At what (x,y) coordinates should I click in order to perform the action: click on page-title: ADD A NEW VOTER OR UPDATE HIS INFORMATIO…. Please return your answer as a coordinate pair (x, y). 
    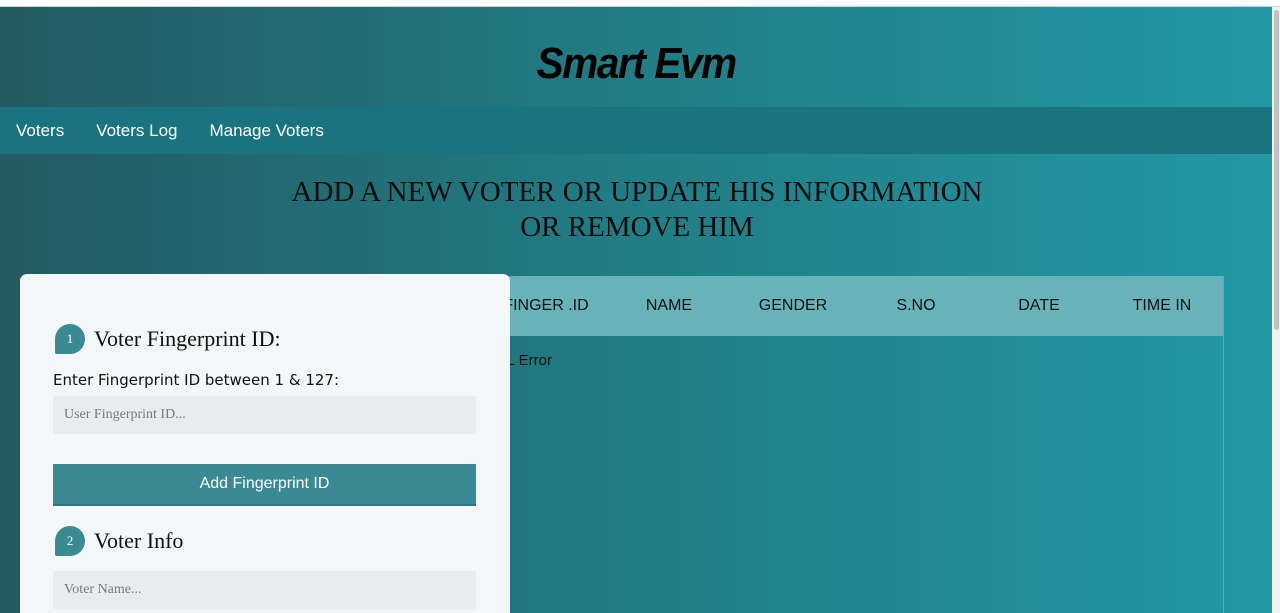
    Looking at the image, I should click on (636, 210).